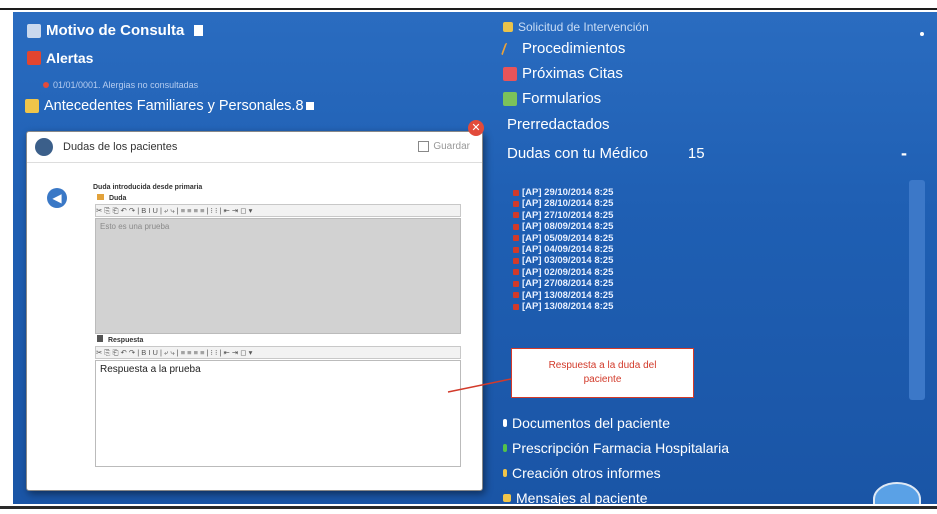  Describe the element at coordinates (602, 379) in the screenshot. I see `callout-line2: paciente` at that location.